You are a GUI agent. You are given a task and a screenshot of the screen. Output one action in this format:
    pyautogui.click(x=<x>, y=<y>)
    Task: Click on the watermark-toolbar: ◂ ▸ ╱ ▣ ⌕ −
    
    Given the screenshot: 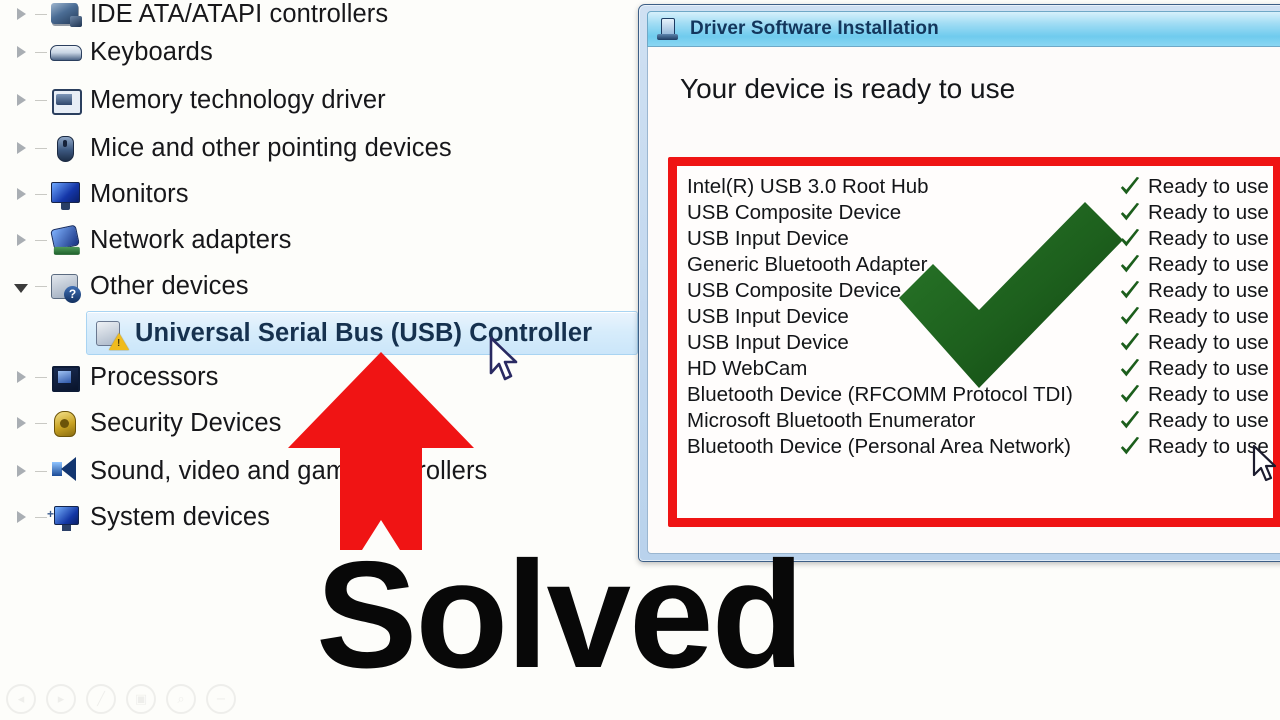 What is the action you would take?
    pyautogui.click(x=121, y=699)
    